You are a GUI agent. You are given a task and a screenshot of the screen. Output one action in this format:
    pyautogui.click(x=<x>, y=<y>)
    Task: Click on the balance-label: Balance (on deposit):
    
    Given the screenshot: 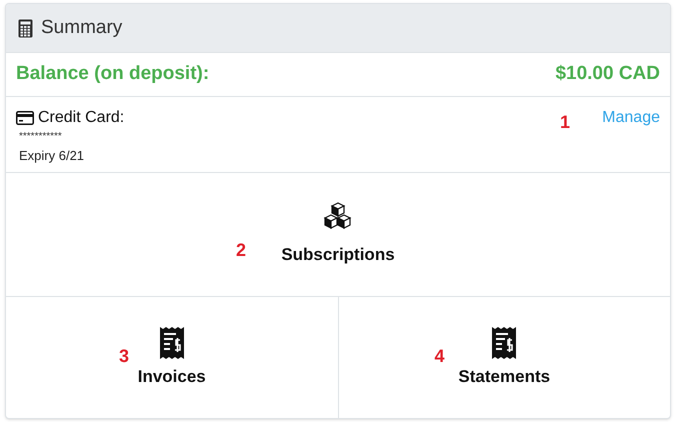 What is the action you would take?
    pyautogui.click(x=113, y=74)
    